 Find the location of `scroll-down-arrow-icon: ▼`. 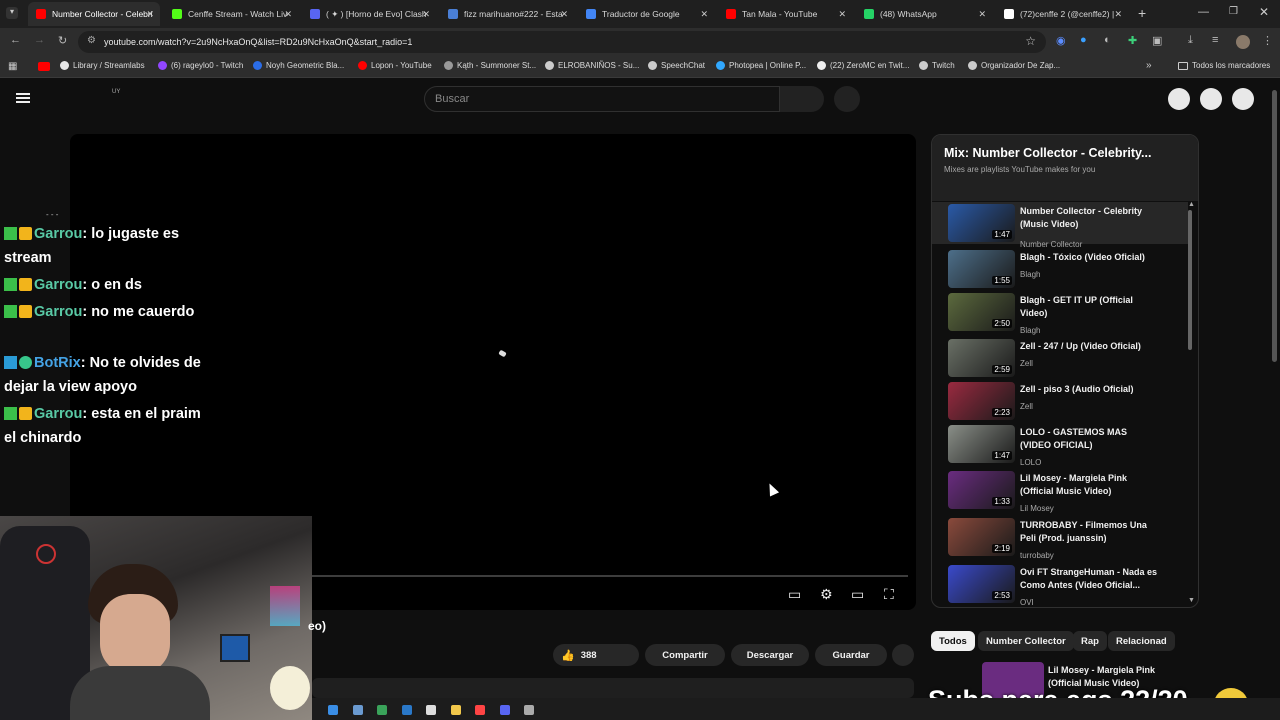

scroll-down-arrow-icon: ▼ is located at coordinates (1191, 600).